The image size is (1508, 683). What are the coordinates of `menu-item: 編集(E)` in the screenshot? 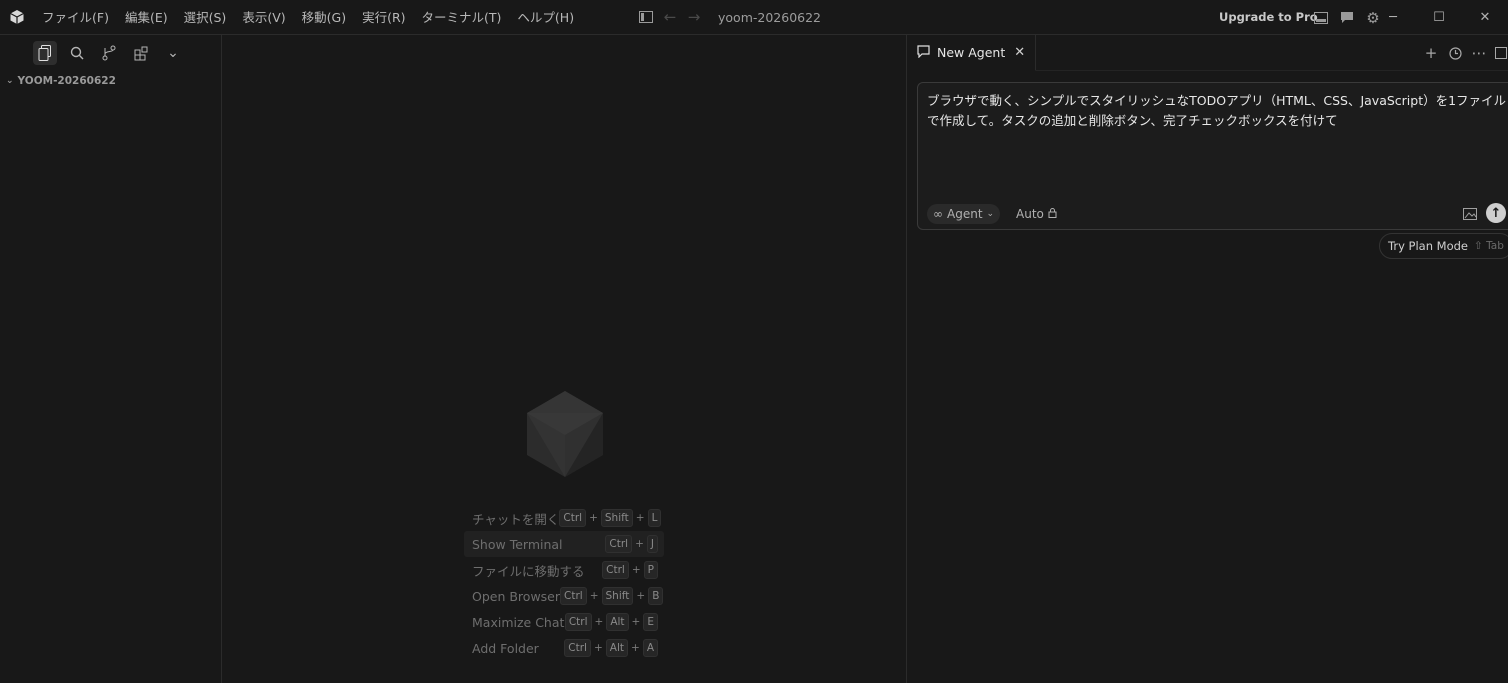 It's located at (146, 17).